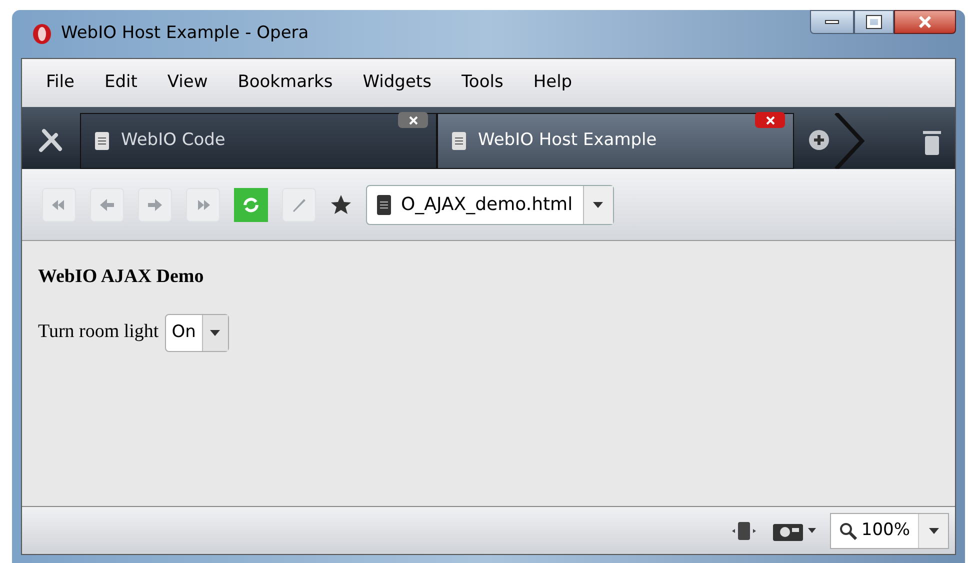  What do you see at coordinates (42, 34) in the screenshot?
I see `browser-logo-icon` at bounding box center [42, 34].